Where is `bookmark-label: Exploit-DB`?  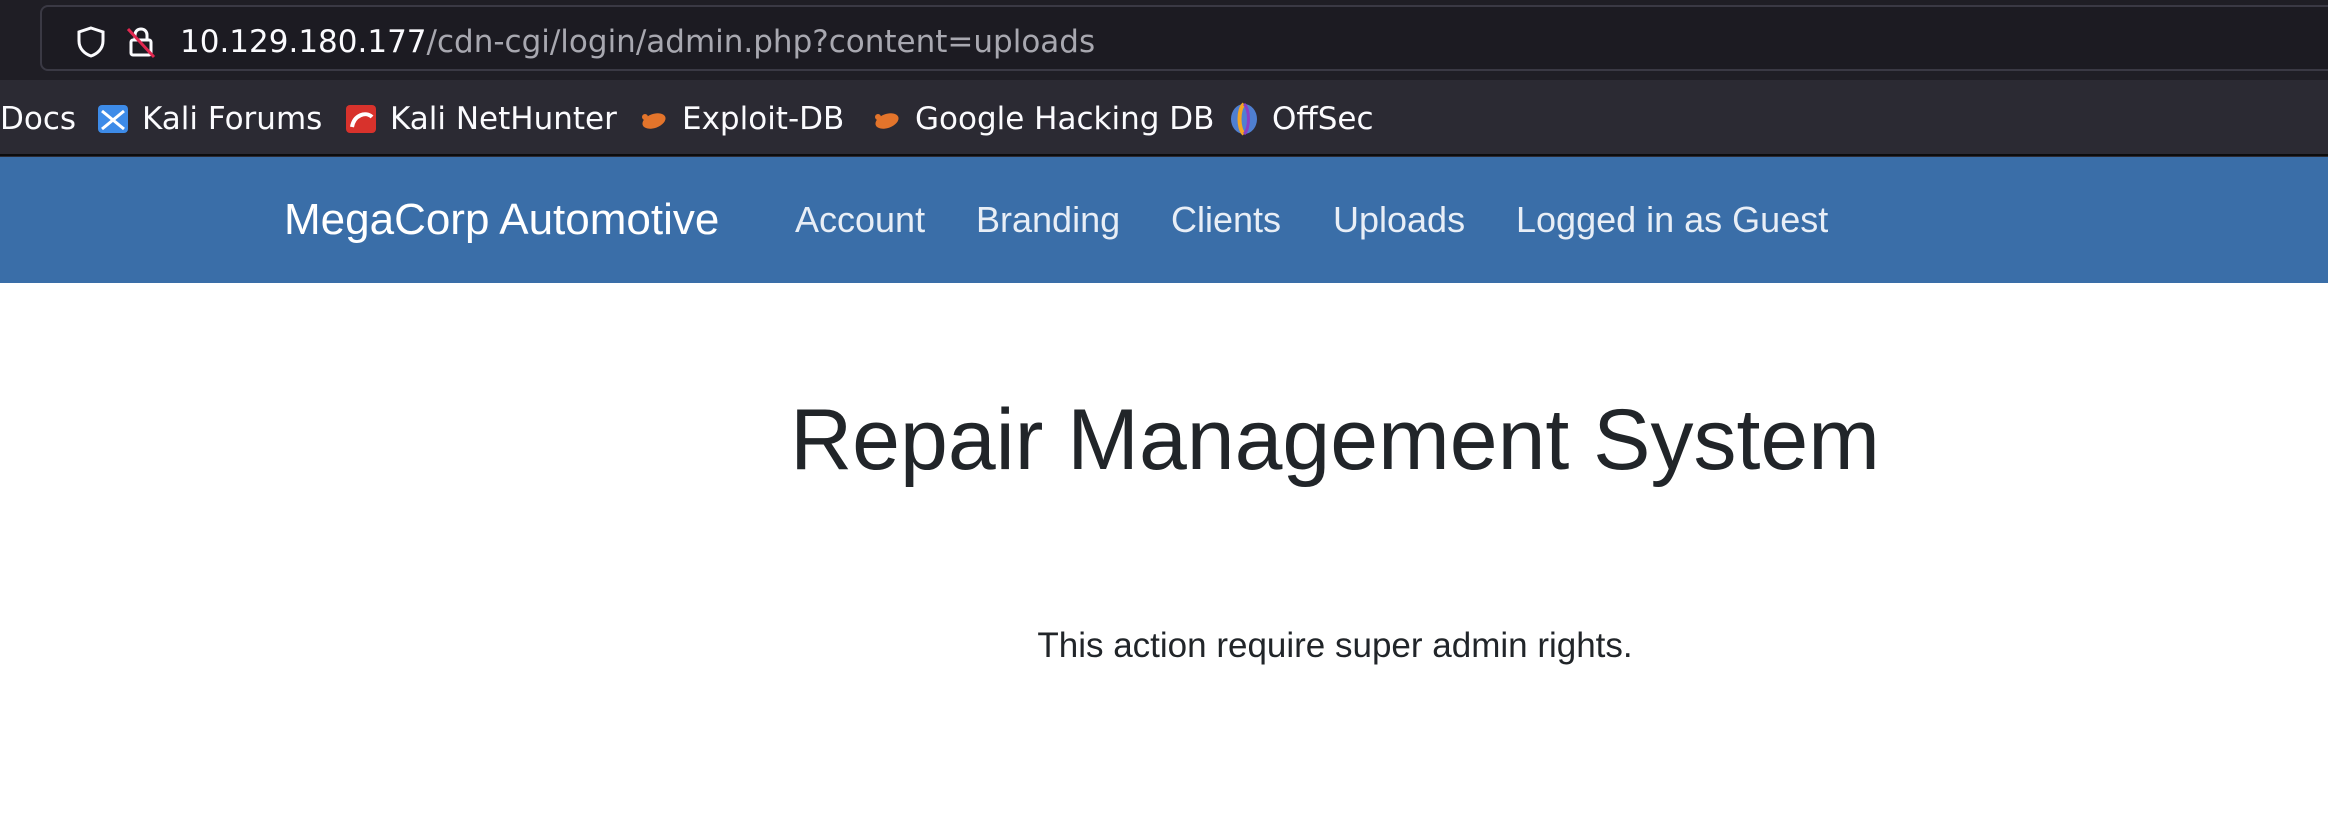
bookmark-label: Exploit-DB is located at coordinates (763, 119).